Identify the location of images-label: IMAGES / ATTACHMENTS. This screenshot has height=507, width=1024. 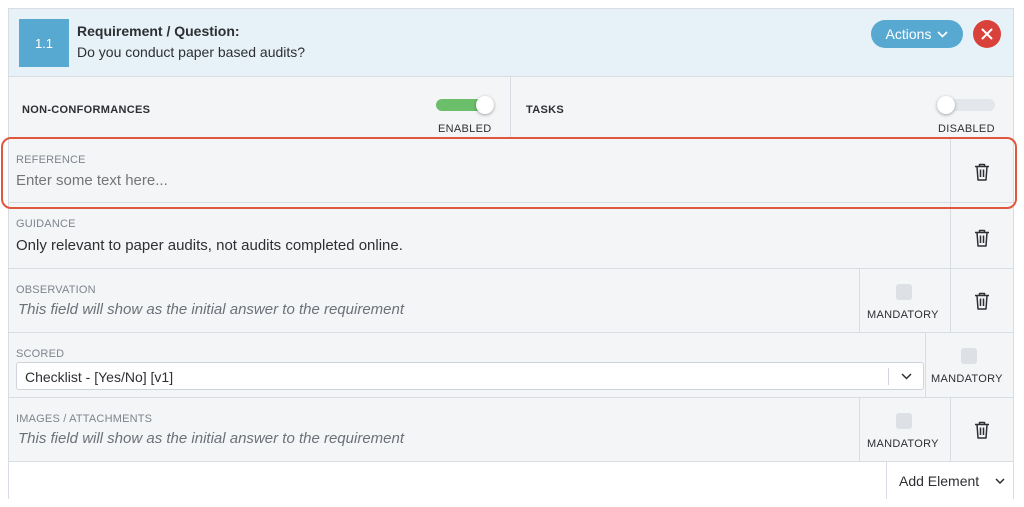
(84, 419).